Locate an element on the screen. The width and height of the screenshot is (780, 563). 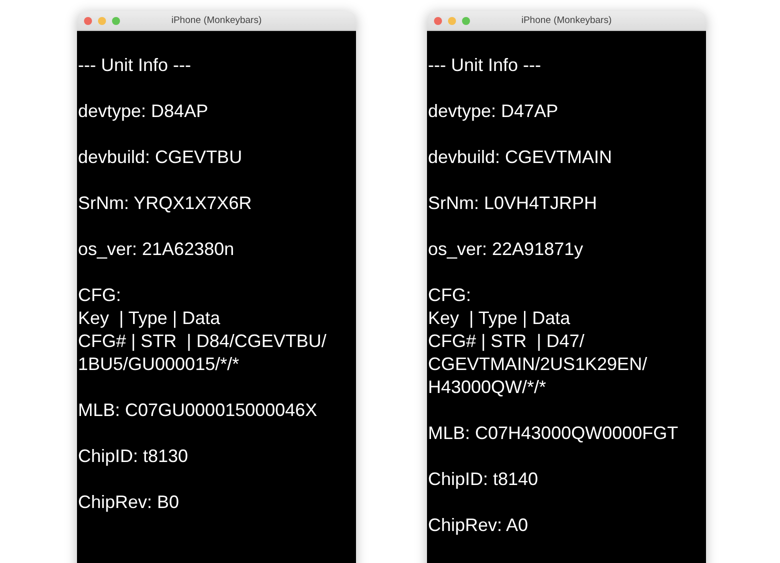
output-line: ChipID: t8130 is located at coordinates (133, 456).